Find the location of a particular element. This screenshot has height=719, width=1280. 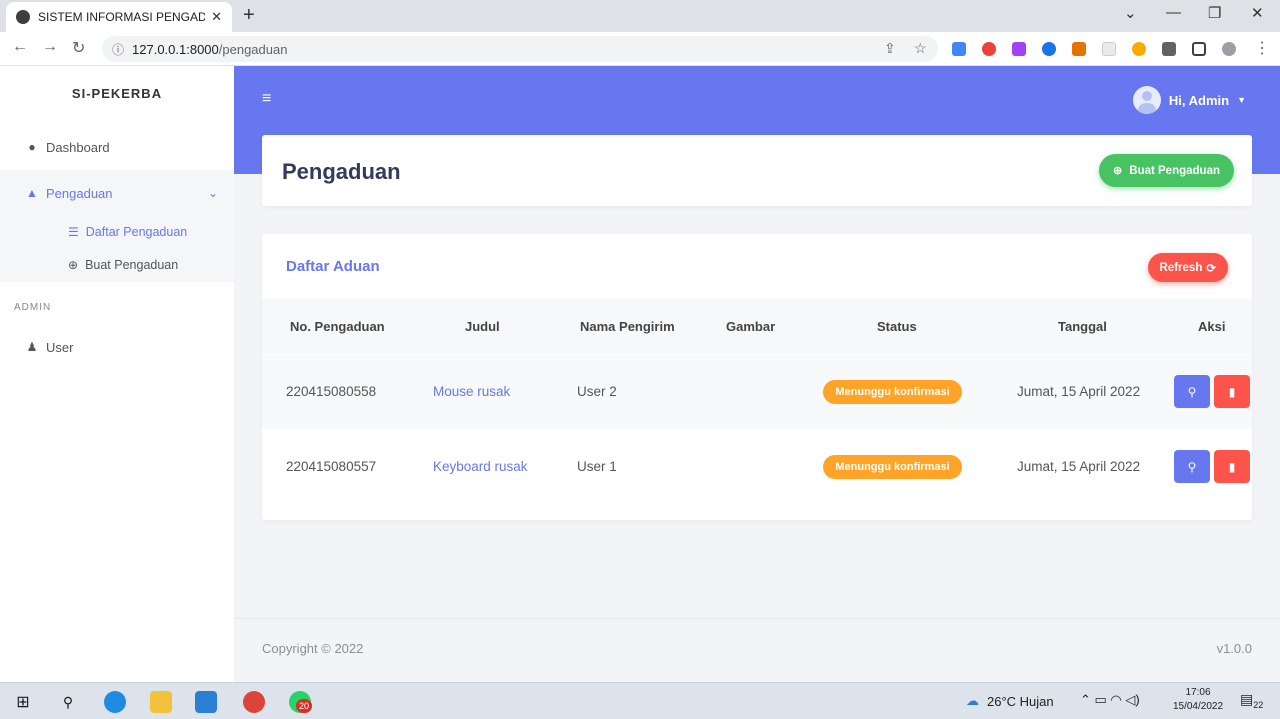

sidebar-item-dashboard: ● Dashboard is located at coordinates (117, 147).